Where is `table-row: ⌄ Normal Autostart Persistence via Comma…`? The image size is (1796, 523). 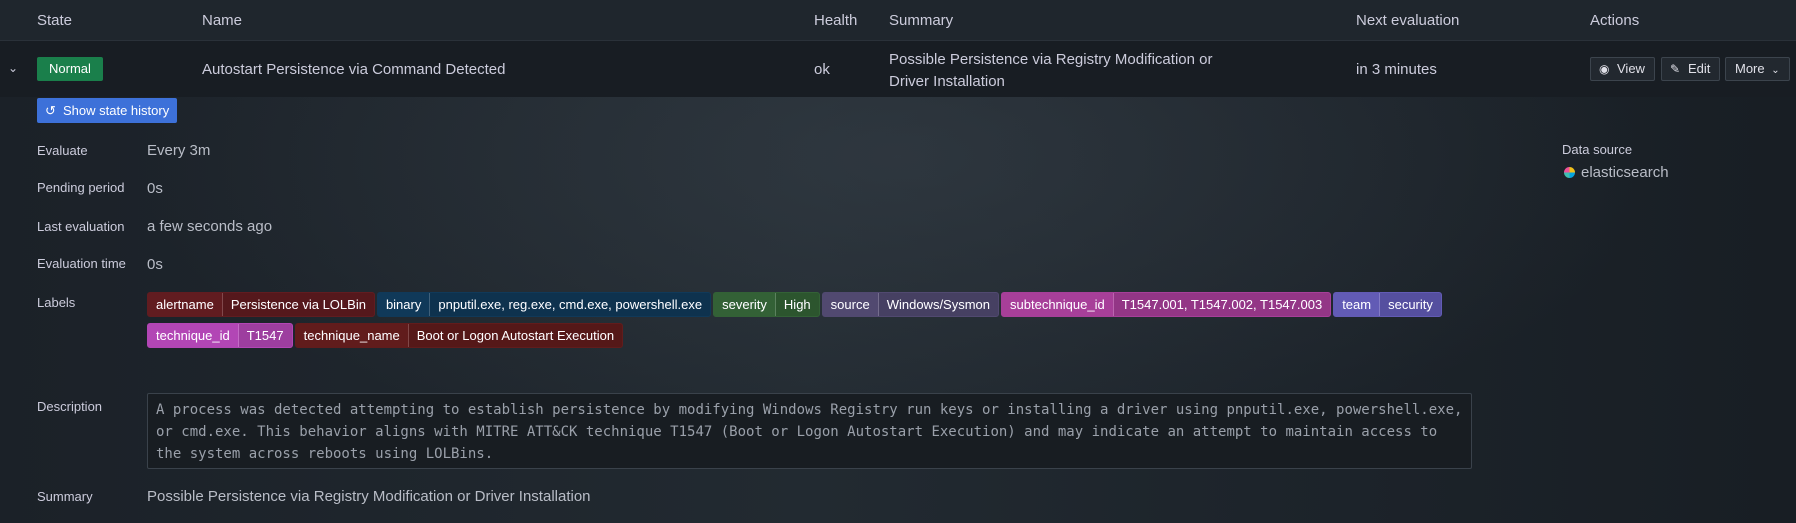 table-row: ⌄ Normal Autostart Persistence via Comma… is located at coordinates (898, 69).